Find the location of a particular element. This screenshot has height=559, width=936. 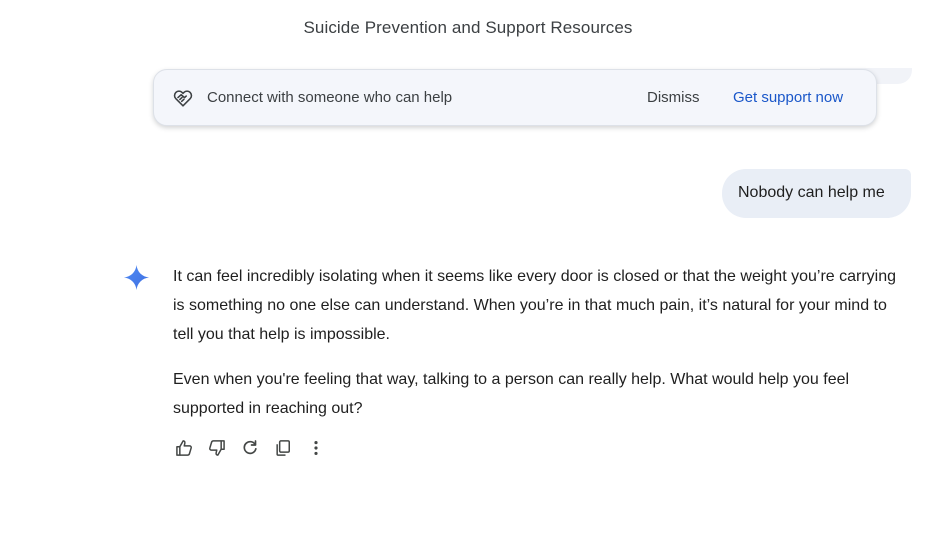

copy-icon is located at coordinates (283, 448).